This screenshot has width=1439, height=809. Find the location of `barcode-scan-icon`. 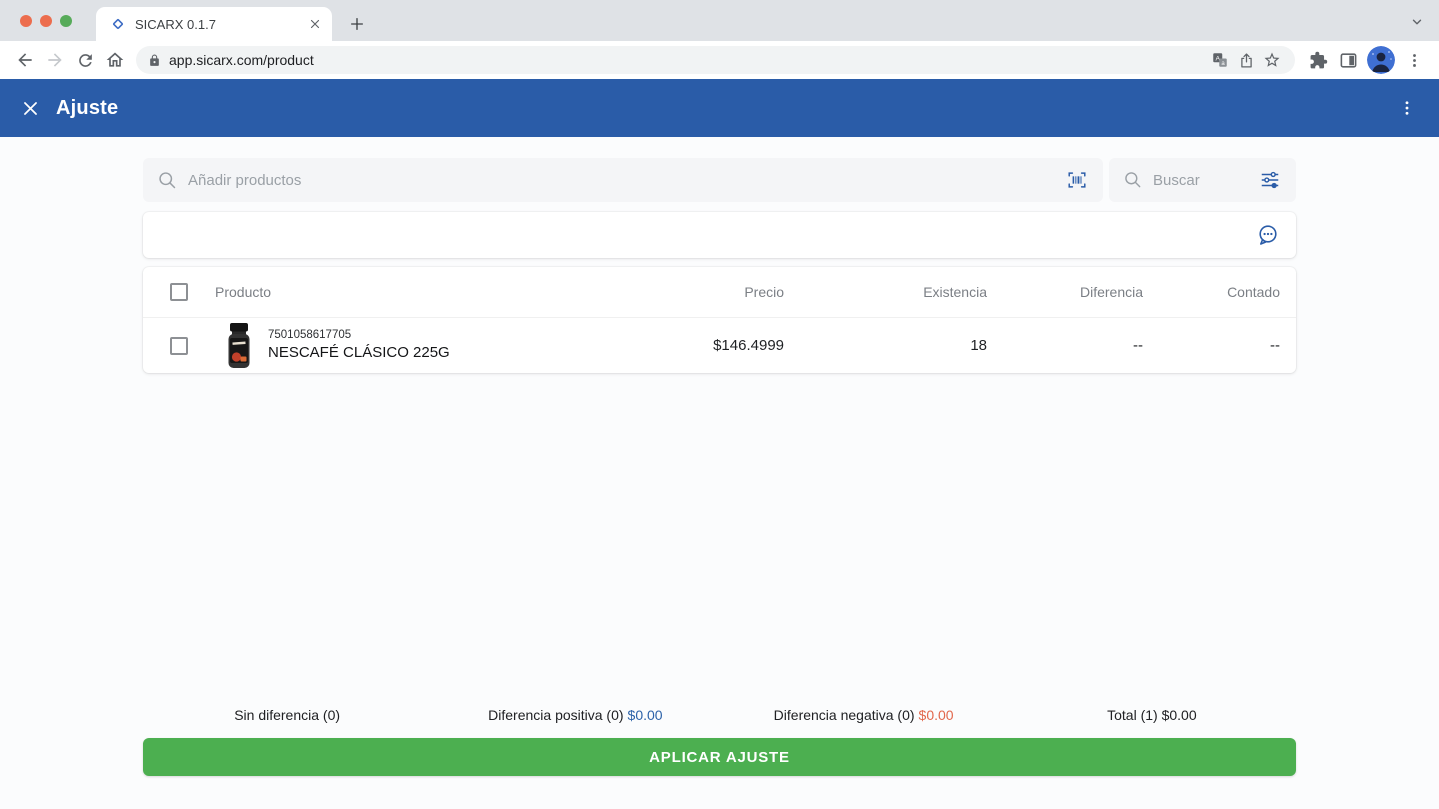

barcode-scan-icon is located at coordinates (1077, 180).